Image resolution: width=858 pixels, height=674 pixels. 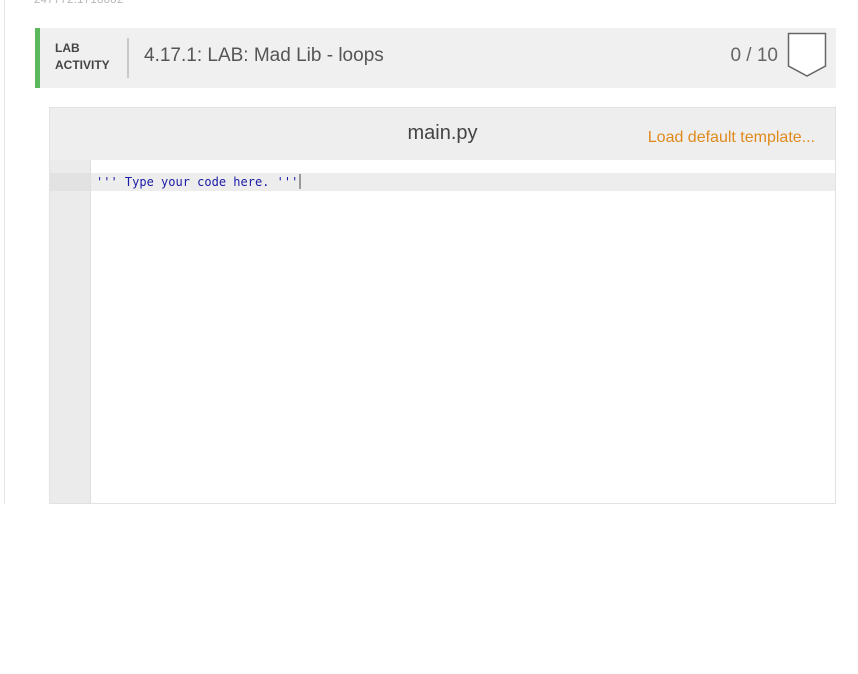 I want to click on code-line-text: ''' Type your code here. ''', so click(x=197, y=182).